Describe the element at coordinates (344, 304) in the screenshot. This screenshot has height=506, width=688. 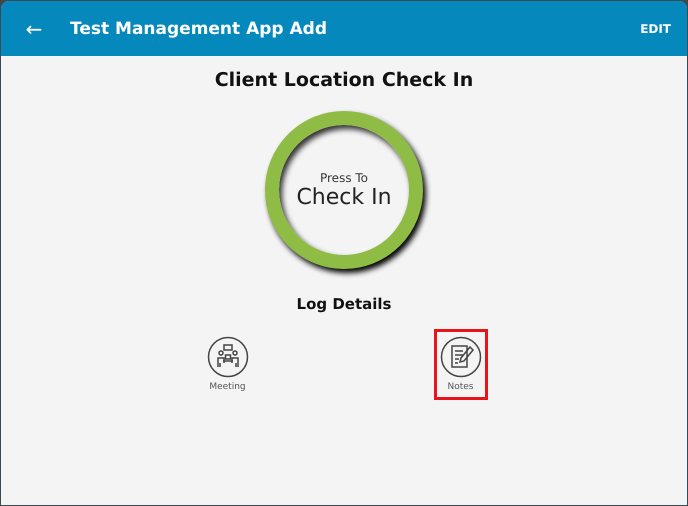
I see `section-title: Log Details` at that location.